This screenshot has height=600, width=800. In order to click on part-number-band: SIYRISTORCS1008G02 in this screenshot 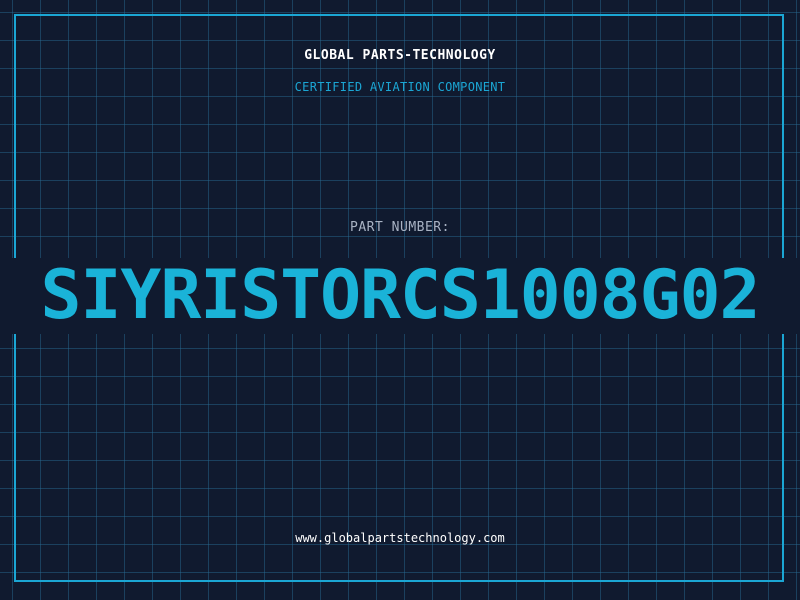, I will do `click(400, 296)`.